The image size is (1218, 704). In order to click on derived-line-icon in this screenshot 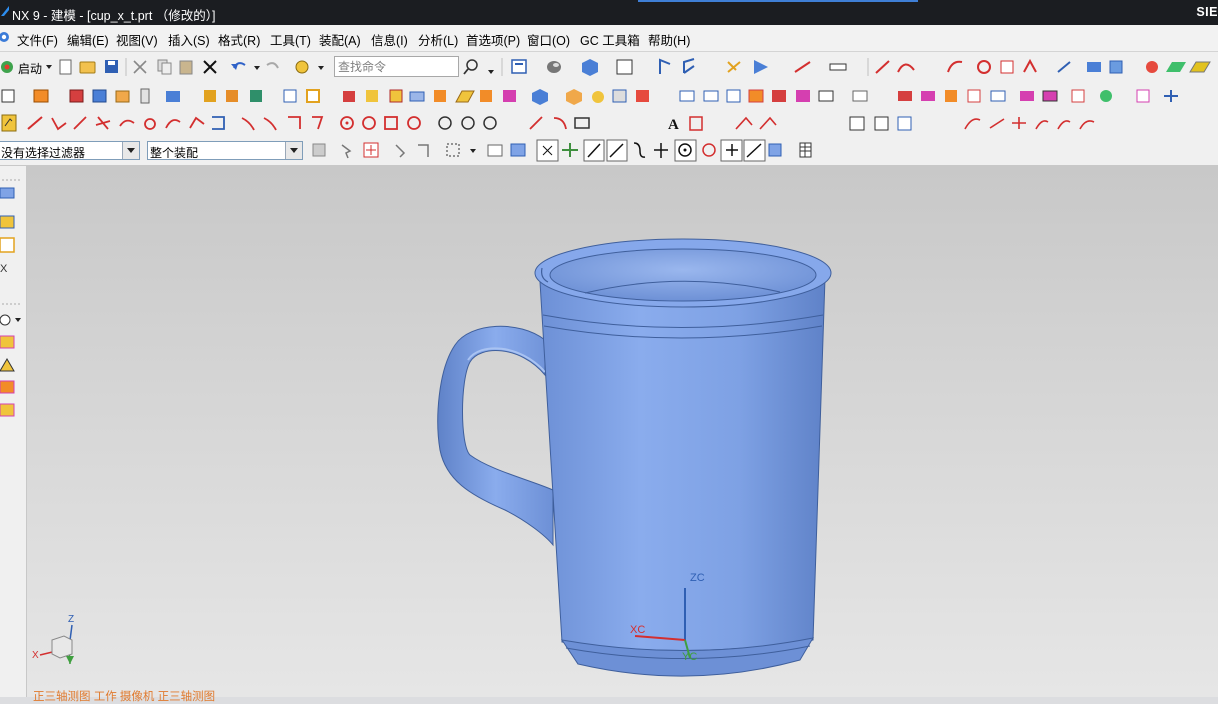, I will do `click(318, 123)`.